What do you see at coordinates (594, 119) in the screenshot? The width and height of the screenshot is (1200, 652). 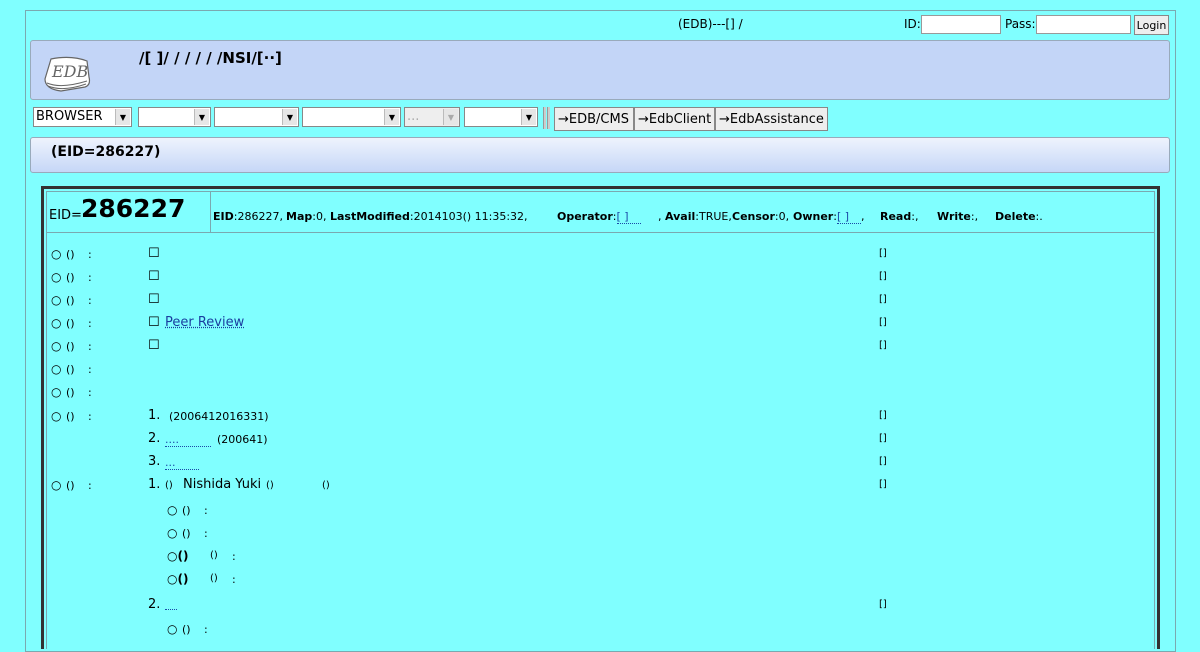 I see `edb-cms-button: →EDB/CMS` at bounding box center [594, 119].